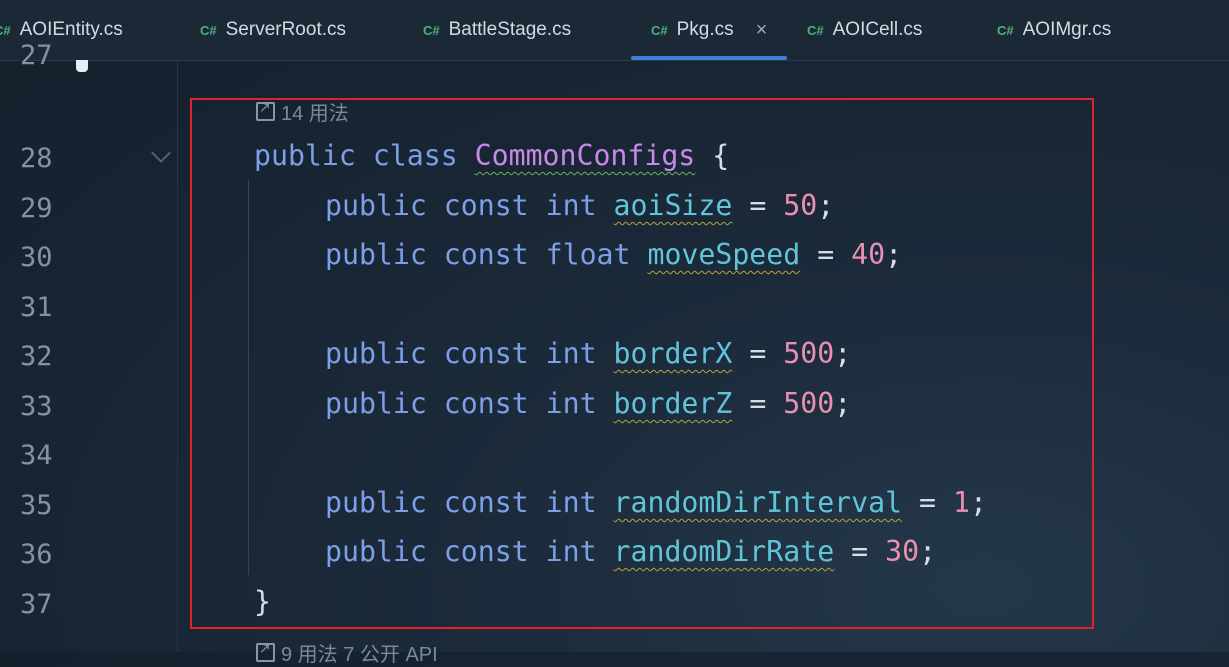 The width and height of the screenshot is (1229, 667). Describe the element at coordinates (36, 356) in the screenshot. I see `line-number: 32` at that location.